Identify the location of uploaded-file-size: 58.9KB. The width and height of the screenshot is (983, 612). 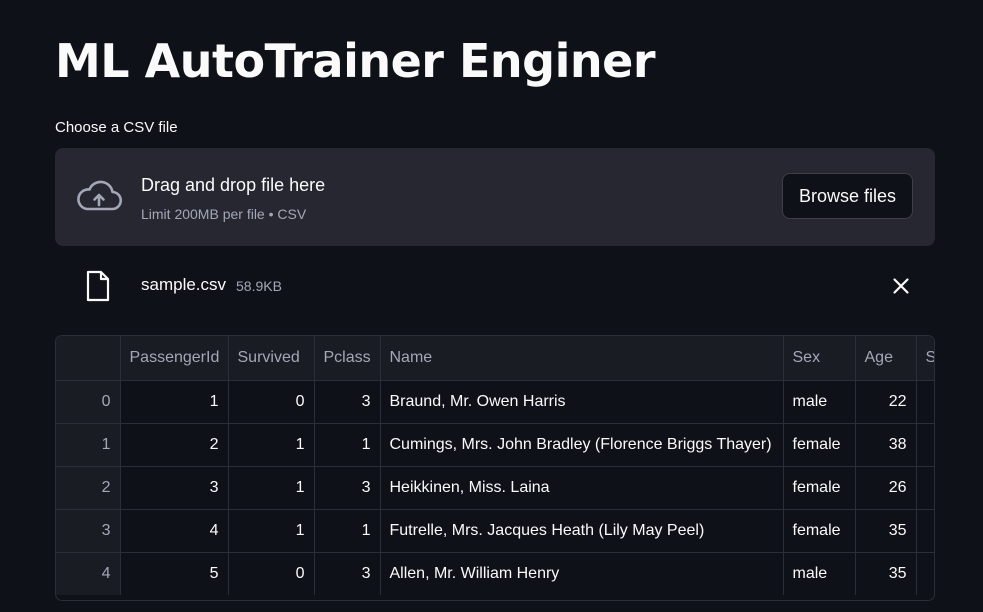
(259, 286).